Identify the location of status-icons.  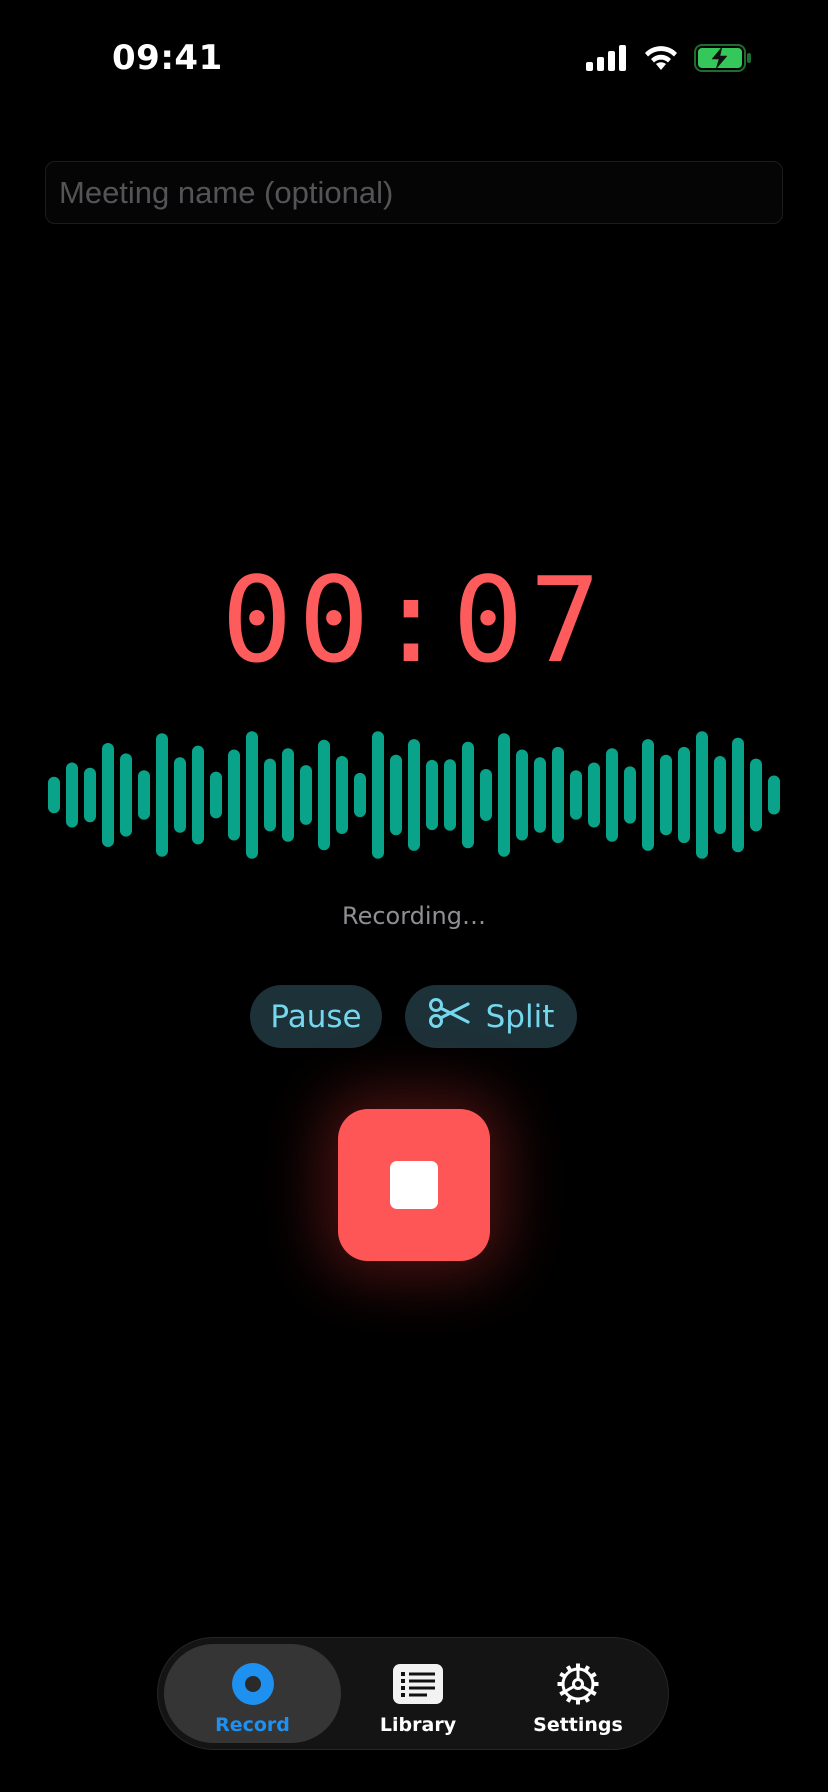
(669, 58).